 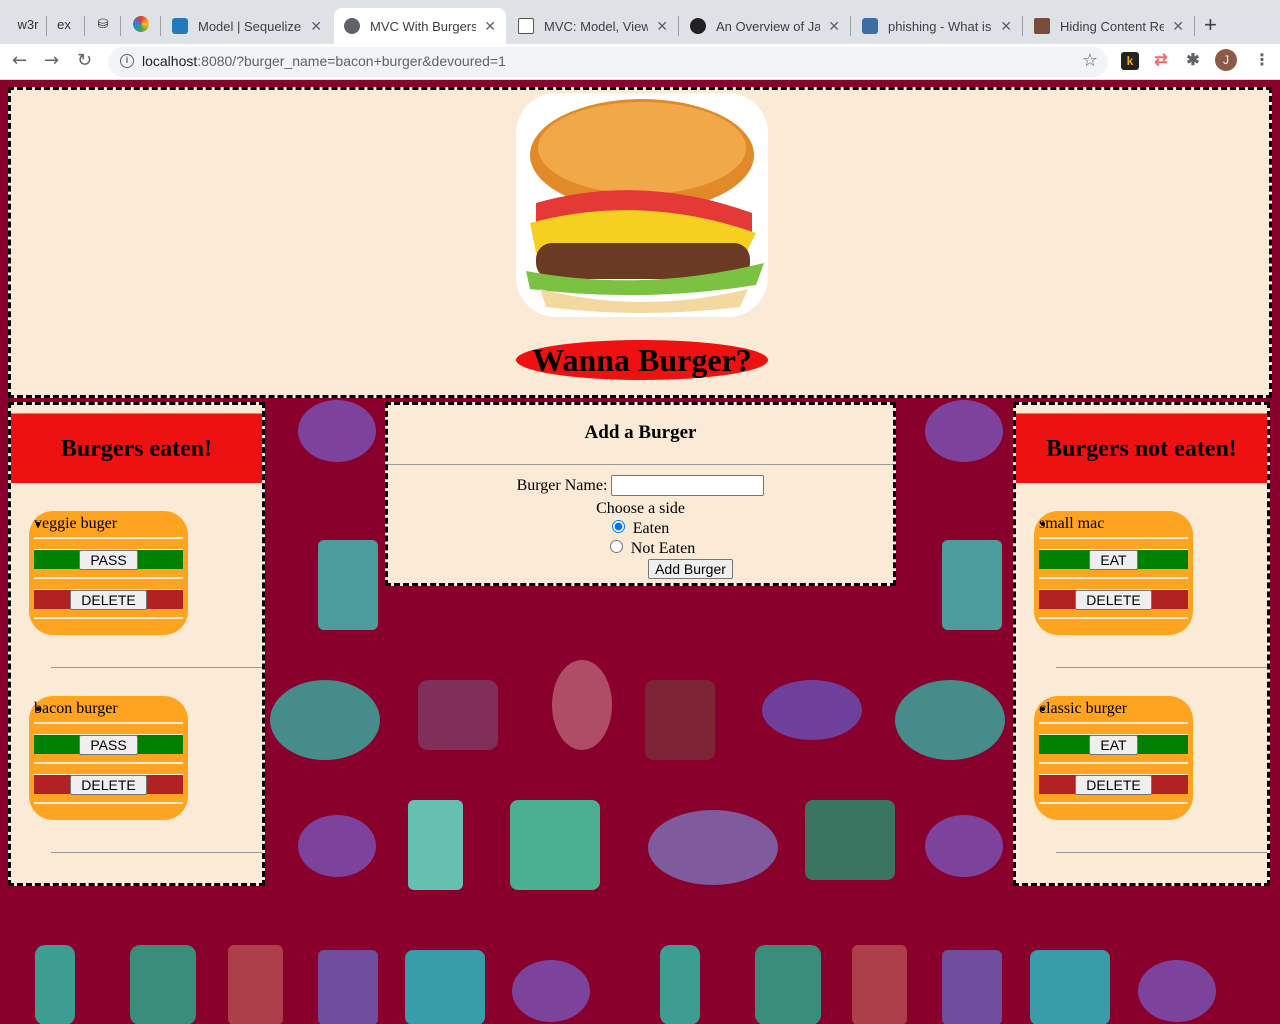 What do you see at coordinates (812, 710) in the screenshot?
I see `hotdog-pattern-icon` at bounding box center [812, 710].